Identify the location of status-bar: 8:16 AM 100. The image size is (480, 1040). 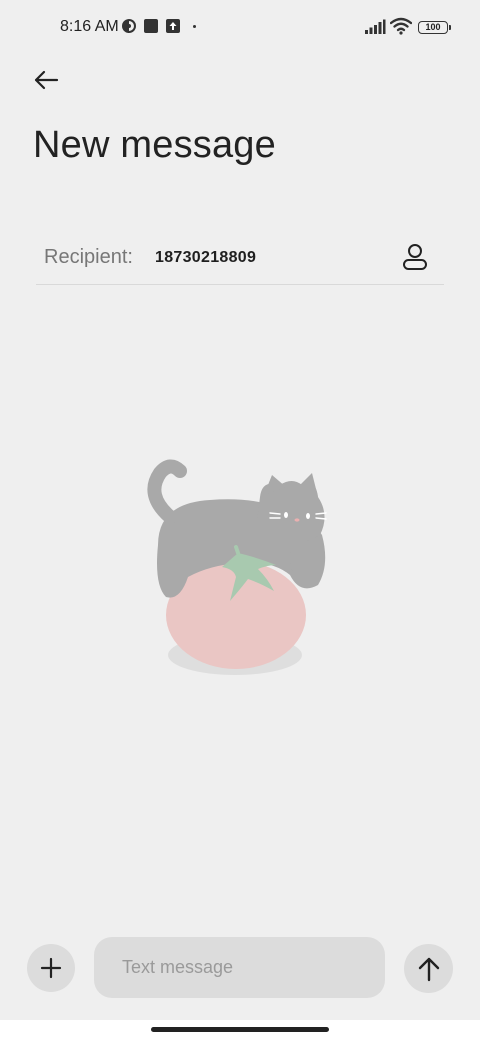
(240, 28).